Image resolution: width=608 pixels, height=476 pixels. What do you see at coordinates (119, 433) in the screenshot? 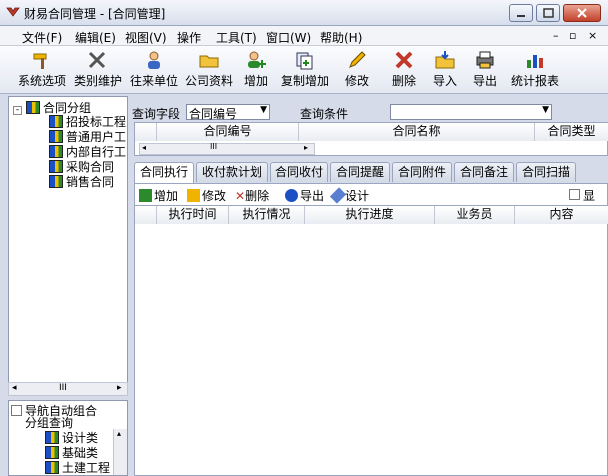
I see `scroll-up-icon: ▴` at bounding box center [119, 433].